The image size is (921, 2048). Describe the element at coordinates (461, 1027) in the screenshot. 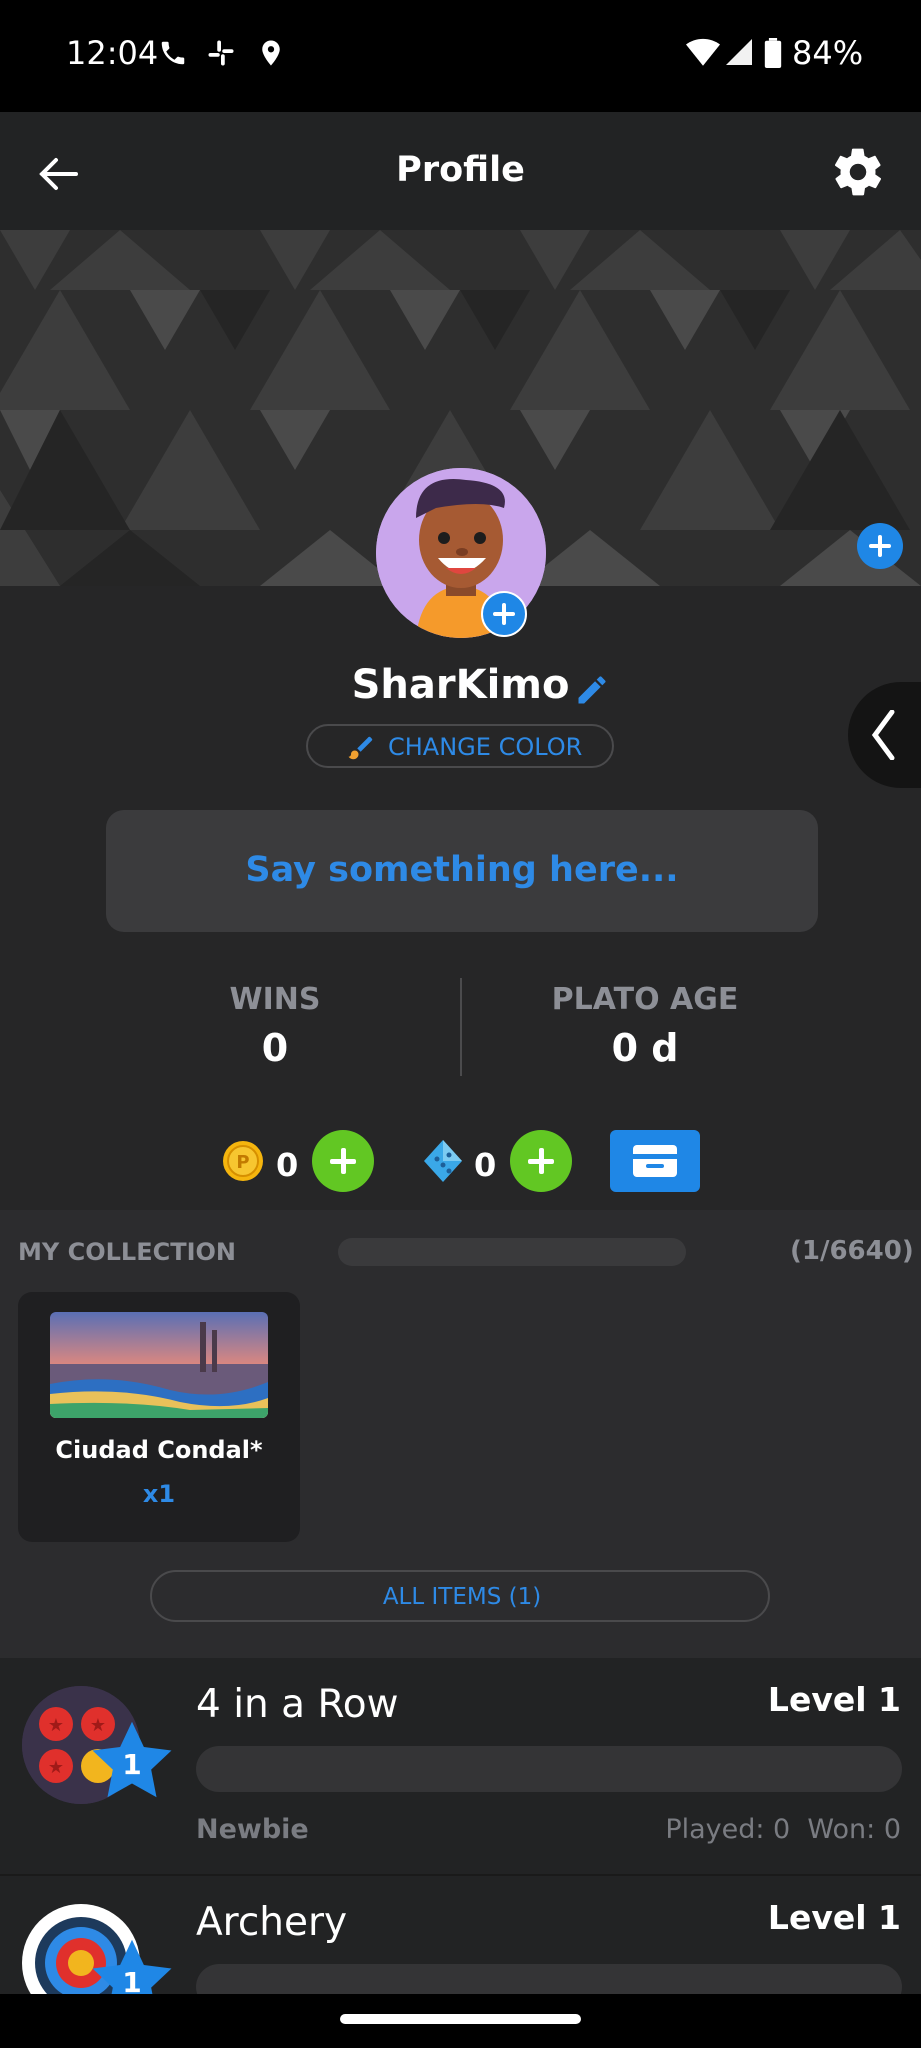

I see `stats-divider` at that location.